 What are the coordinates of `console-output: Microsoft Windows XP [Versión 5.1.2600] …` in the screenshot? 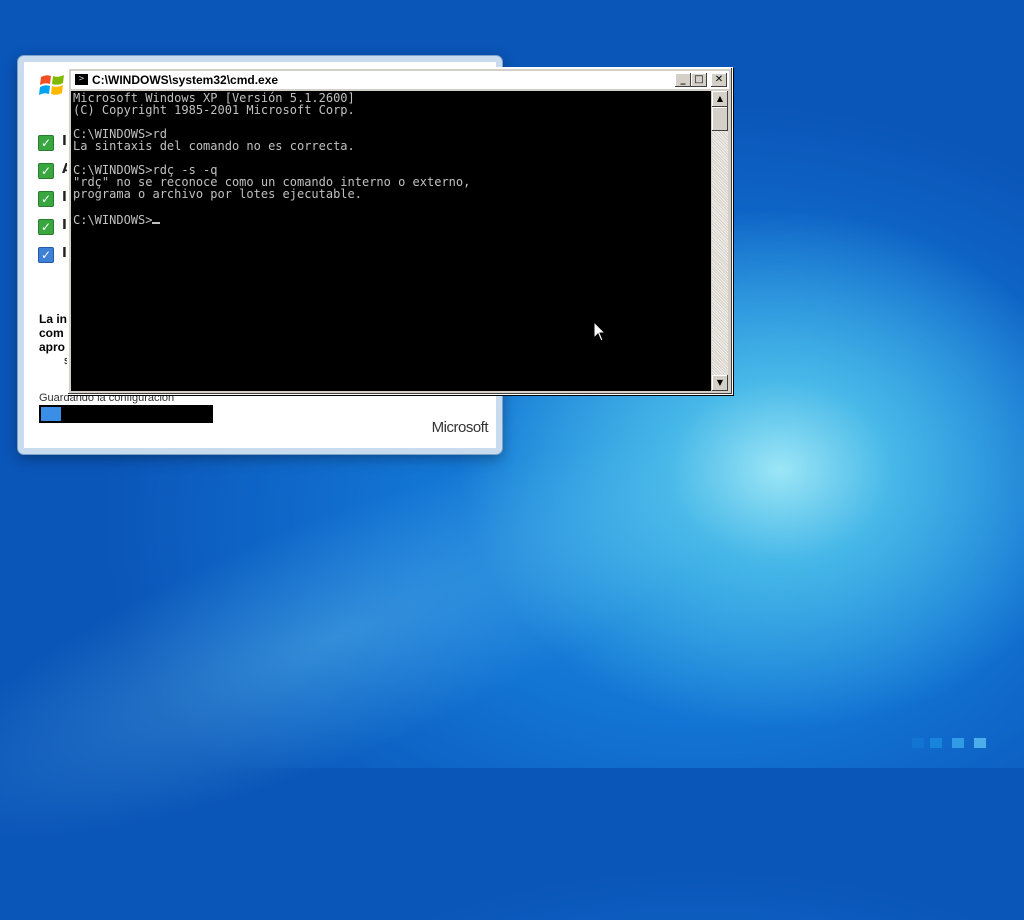 It's located at (391, 158).